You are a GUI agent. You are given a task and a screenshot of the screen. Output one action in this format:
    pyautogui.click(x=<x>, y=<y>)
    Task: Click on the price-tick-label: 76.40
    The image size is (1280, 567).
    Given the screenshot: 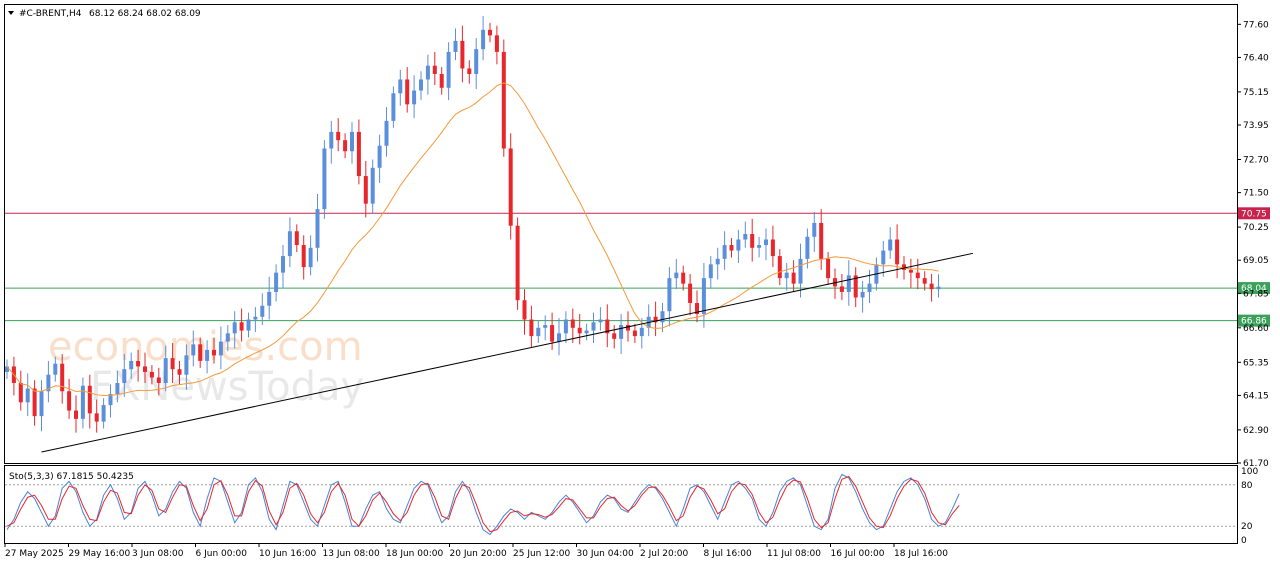 What is the action you would take?
    pyautogui.click(x=1256, y=58)
    